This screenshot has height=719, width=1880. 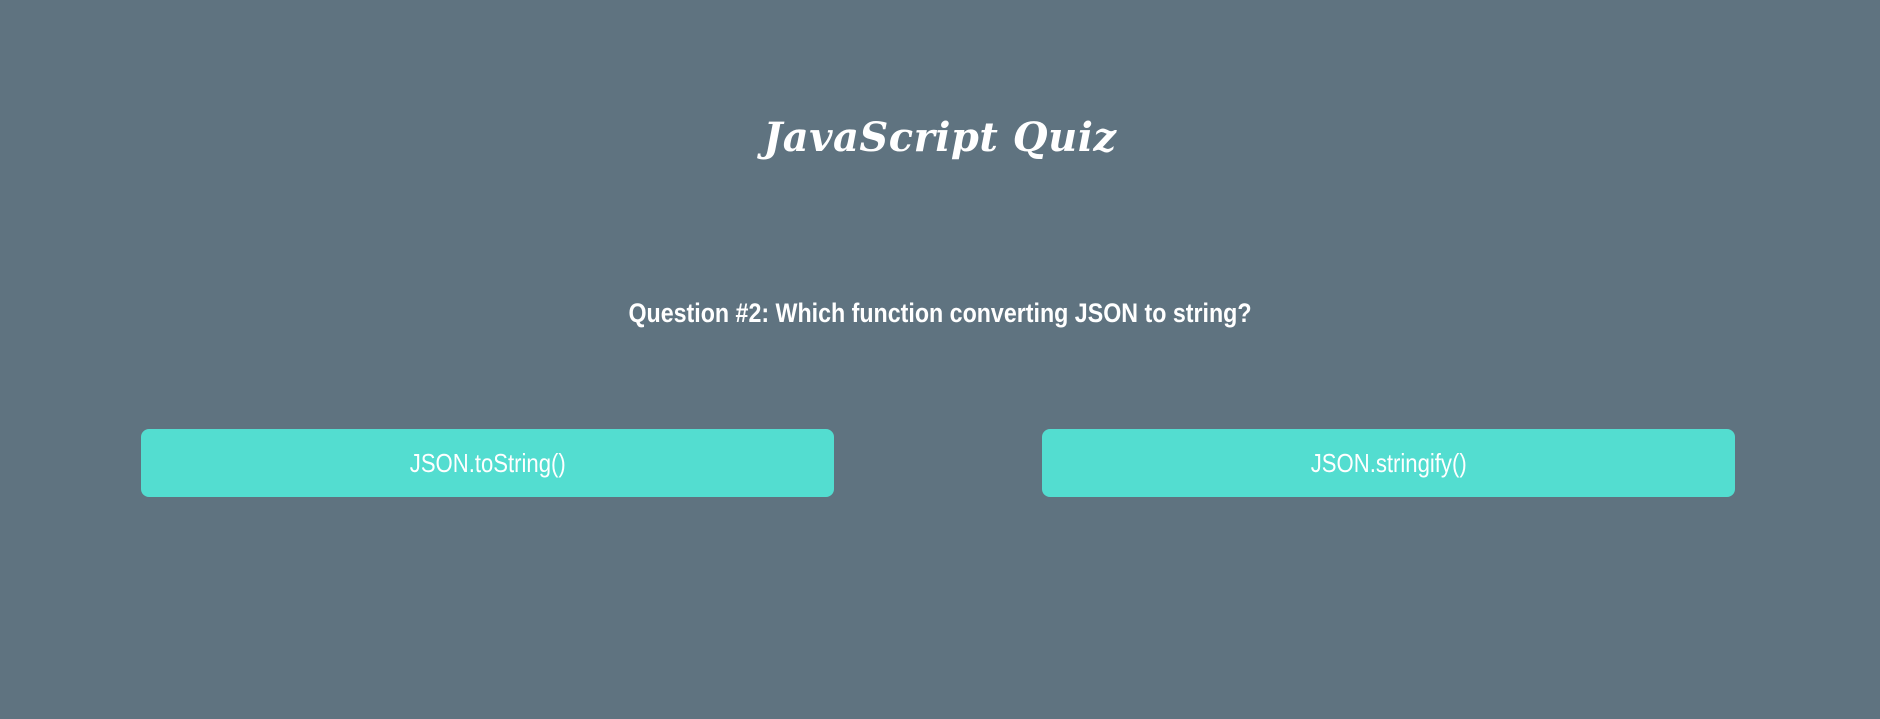 I want to click on answer-button-json-stringify: JSON.stringify(), so click(x=1388, y=463).